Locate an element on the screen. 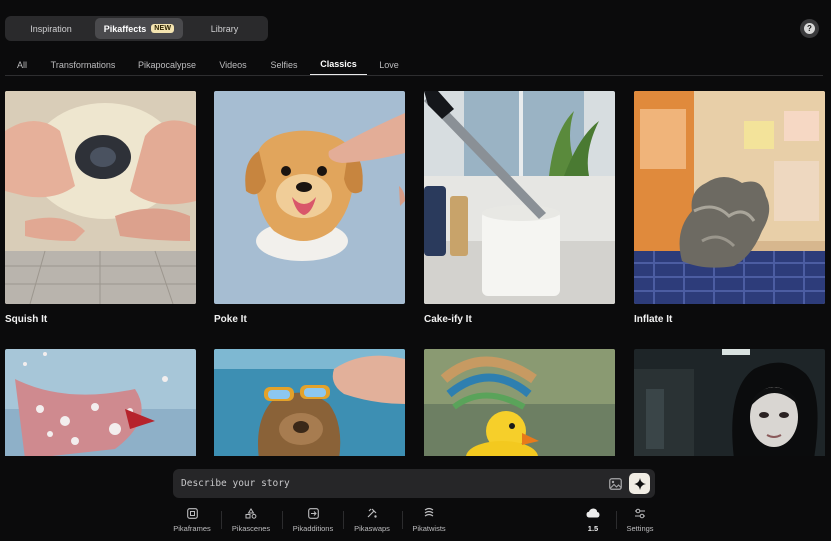 The width and height of the screenshot is (831, 541). category-tab-classics: Classics is located at coordinates (338, 64).